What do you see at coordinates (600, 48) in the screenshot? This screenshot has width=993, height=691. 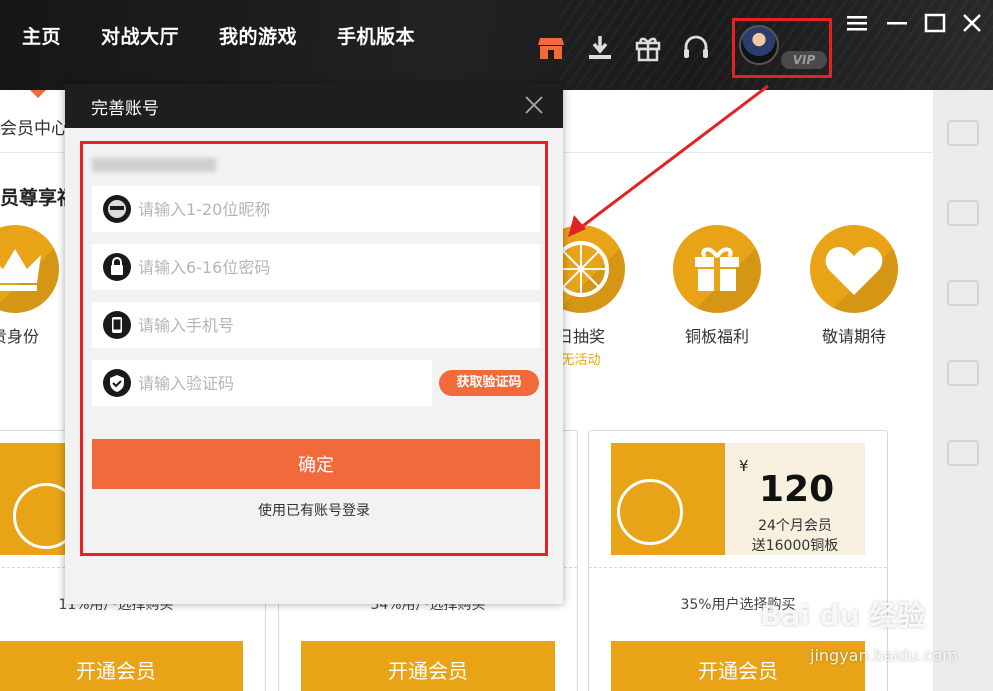 I see `download-icon` at bounding box center [600, 48].